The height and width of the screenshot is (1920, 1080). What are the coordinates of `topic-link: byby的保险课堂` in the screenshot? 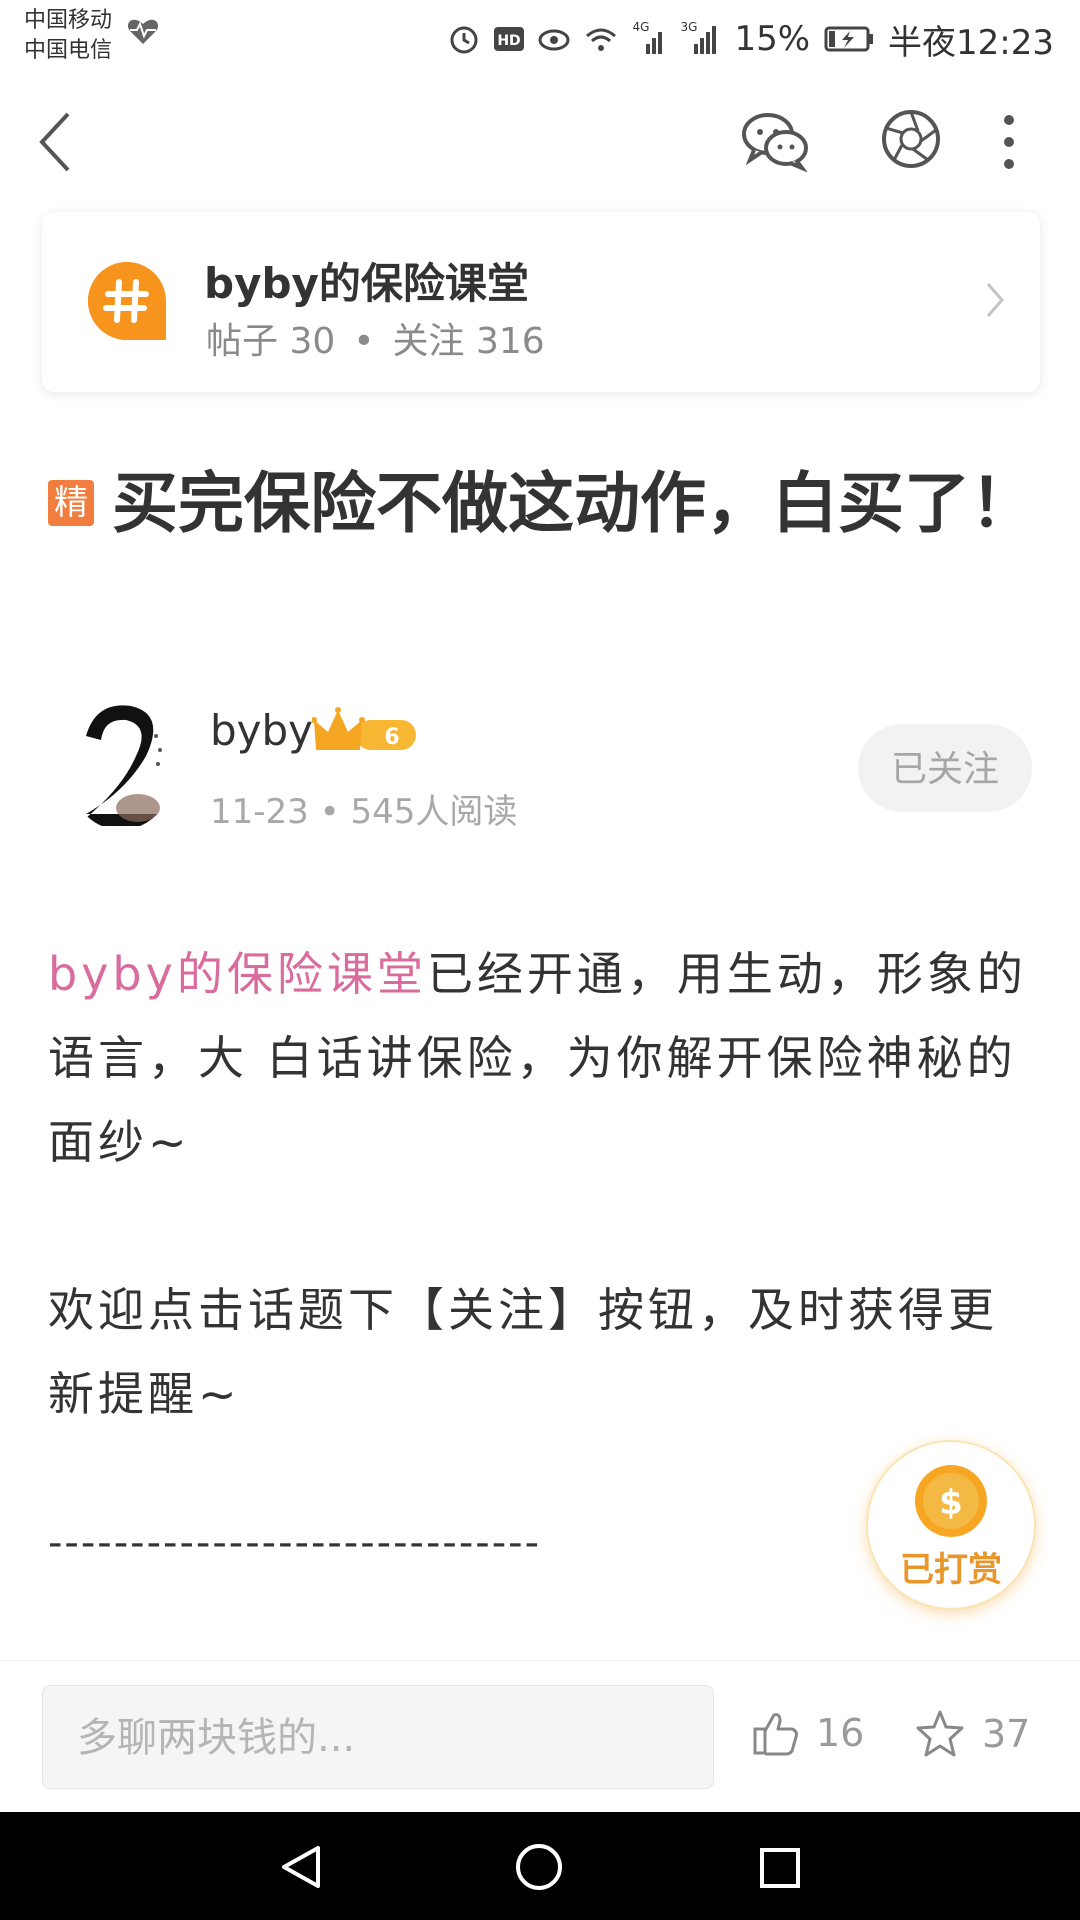 It's located at (237, 974).